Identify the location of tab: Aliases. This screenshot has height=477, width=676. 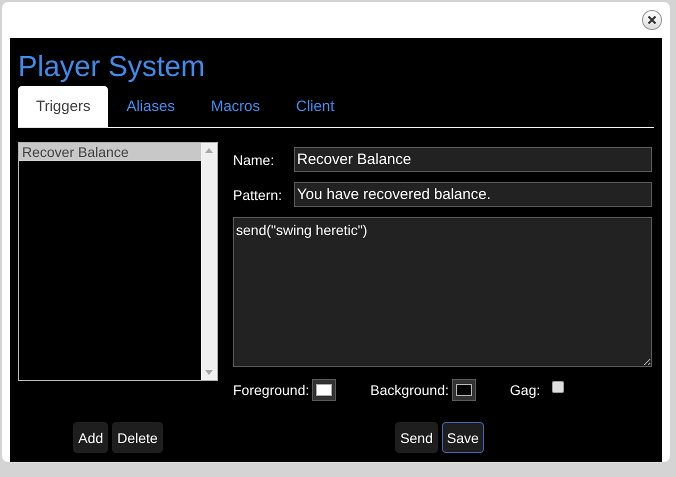
(150, 106).